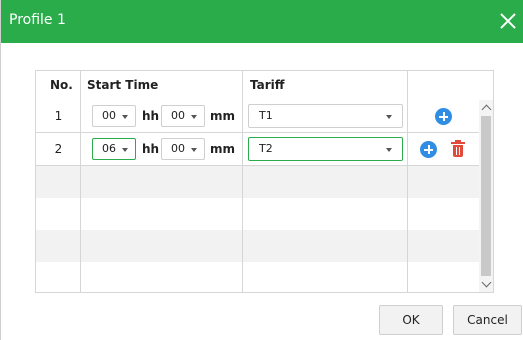  Describe the element at coordinates (123, 85) in the screenshot. I see `header-start-time: Start Time` at that location.